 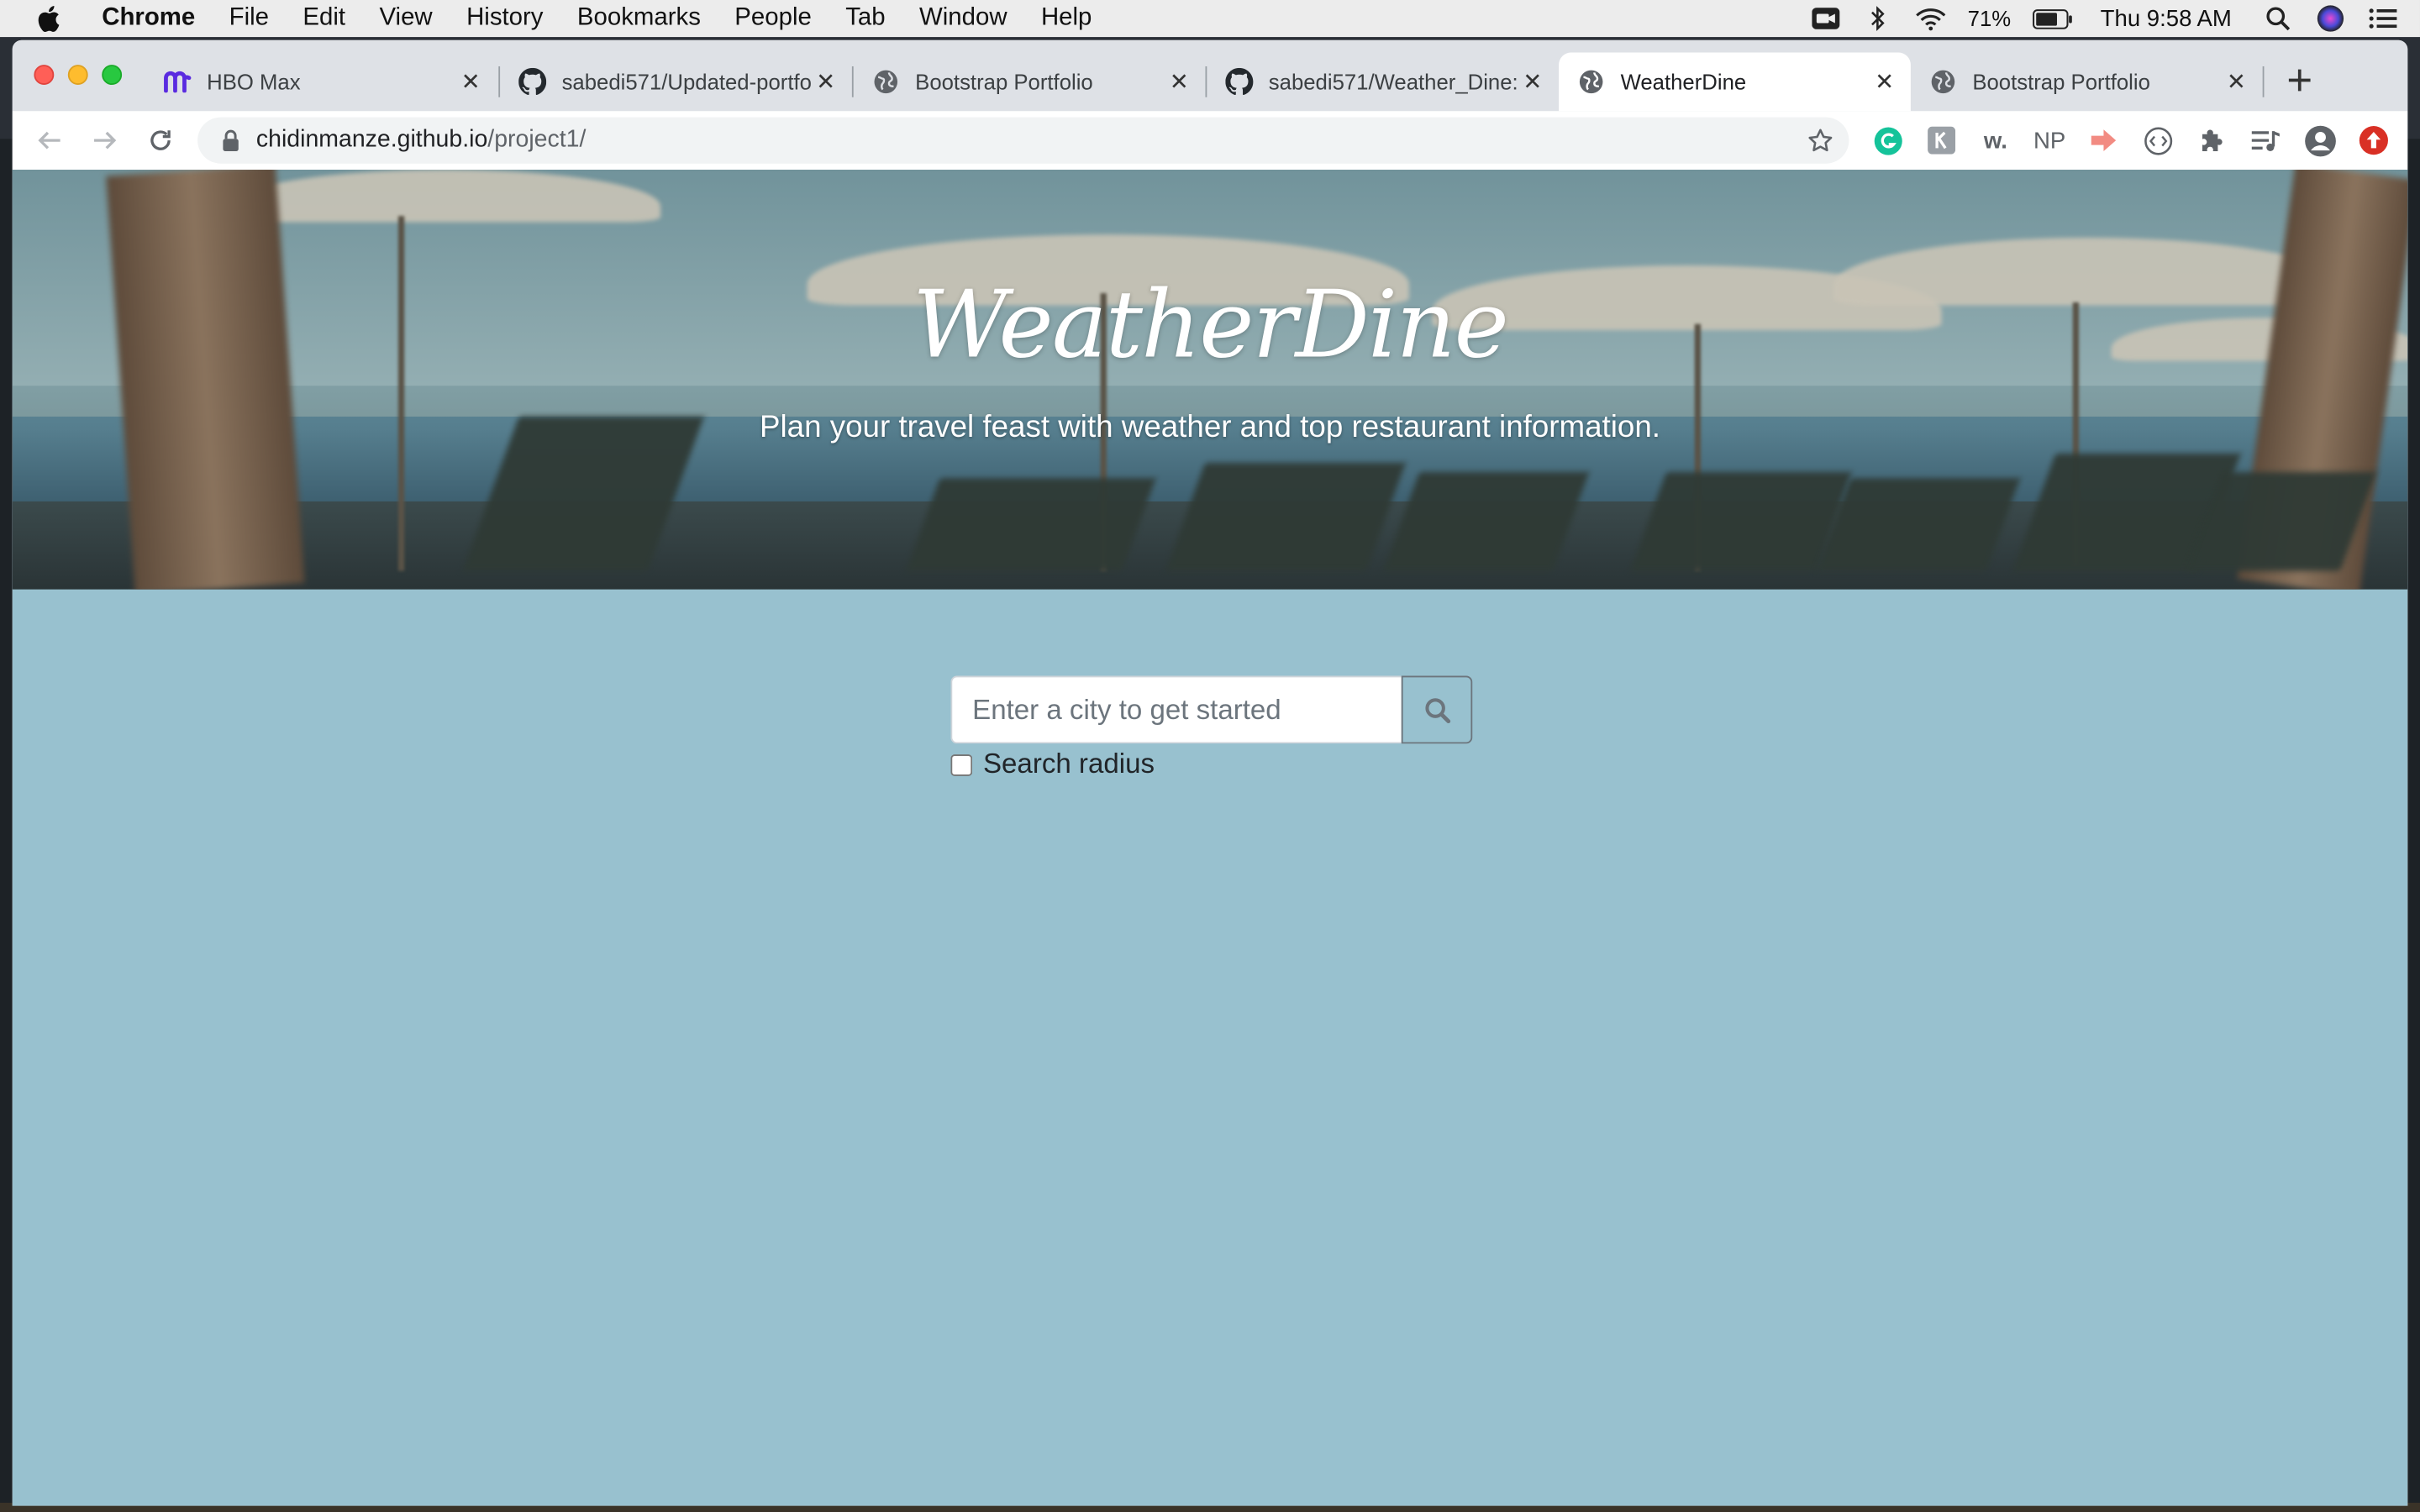 What do you see at coordinates (1176, 709) in the screenshot?
I see `city-search-input` at bounding box center [1176, 709].